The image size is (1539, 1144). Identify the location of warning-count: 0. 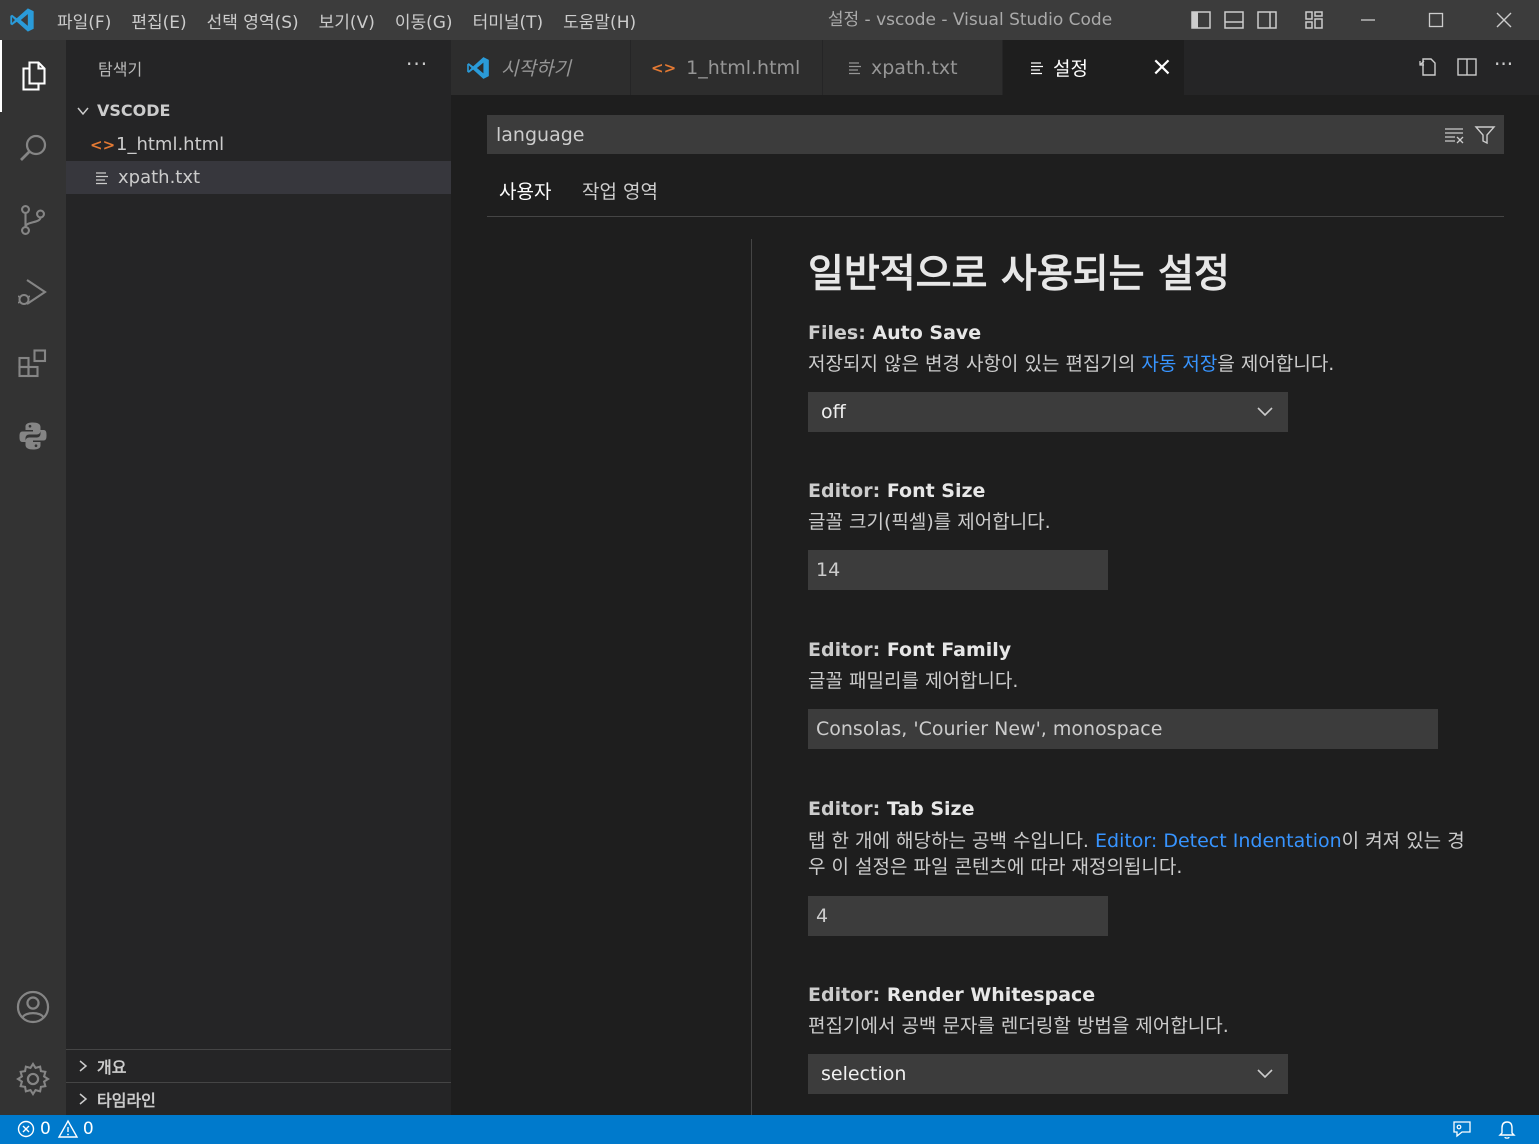
(88, 1129).